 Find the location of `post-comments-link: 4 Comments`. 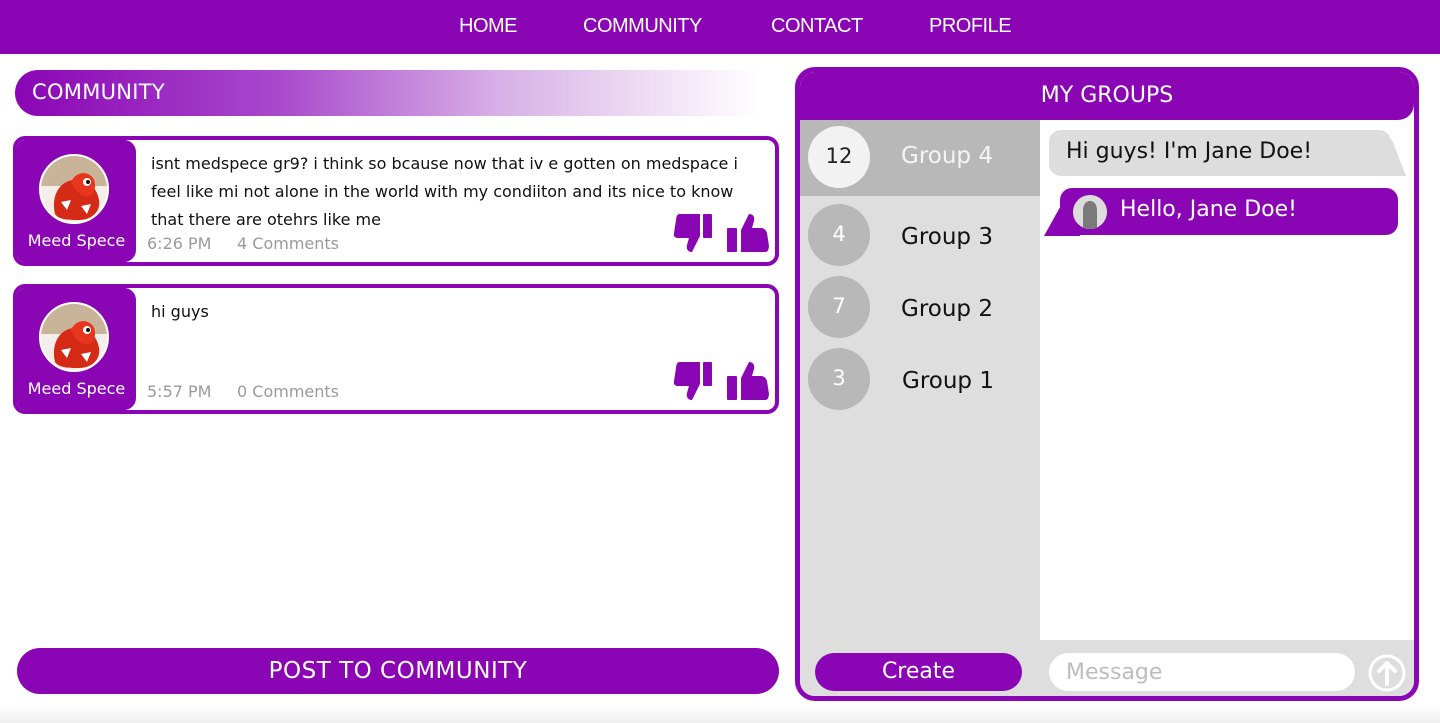

post-comments-link: 4 Comments is located at coordinates (288, 243).